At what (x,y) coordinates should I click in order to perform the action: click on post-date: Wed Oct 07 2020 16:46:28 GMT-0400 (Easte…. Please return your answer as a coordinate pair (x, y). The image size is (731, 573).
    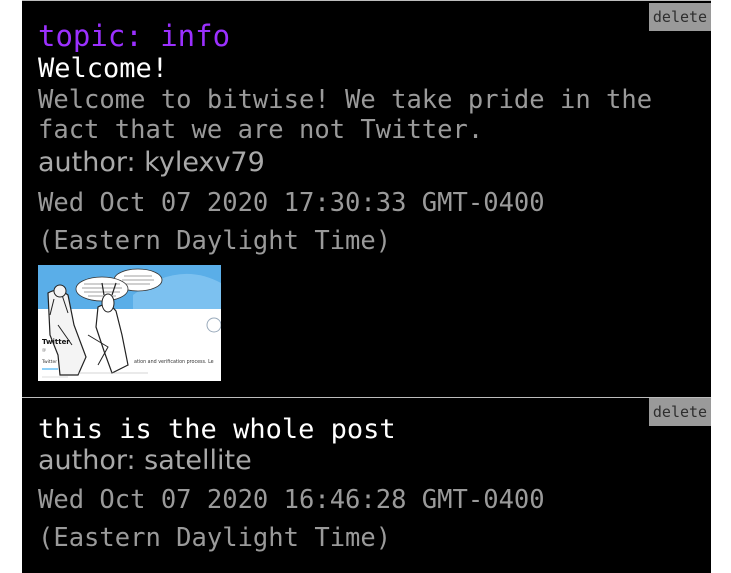
    Looking at the image, I should click on (291, 519).